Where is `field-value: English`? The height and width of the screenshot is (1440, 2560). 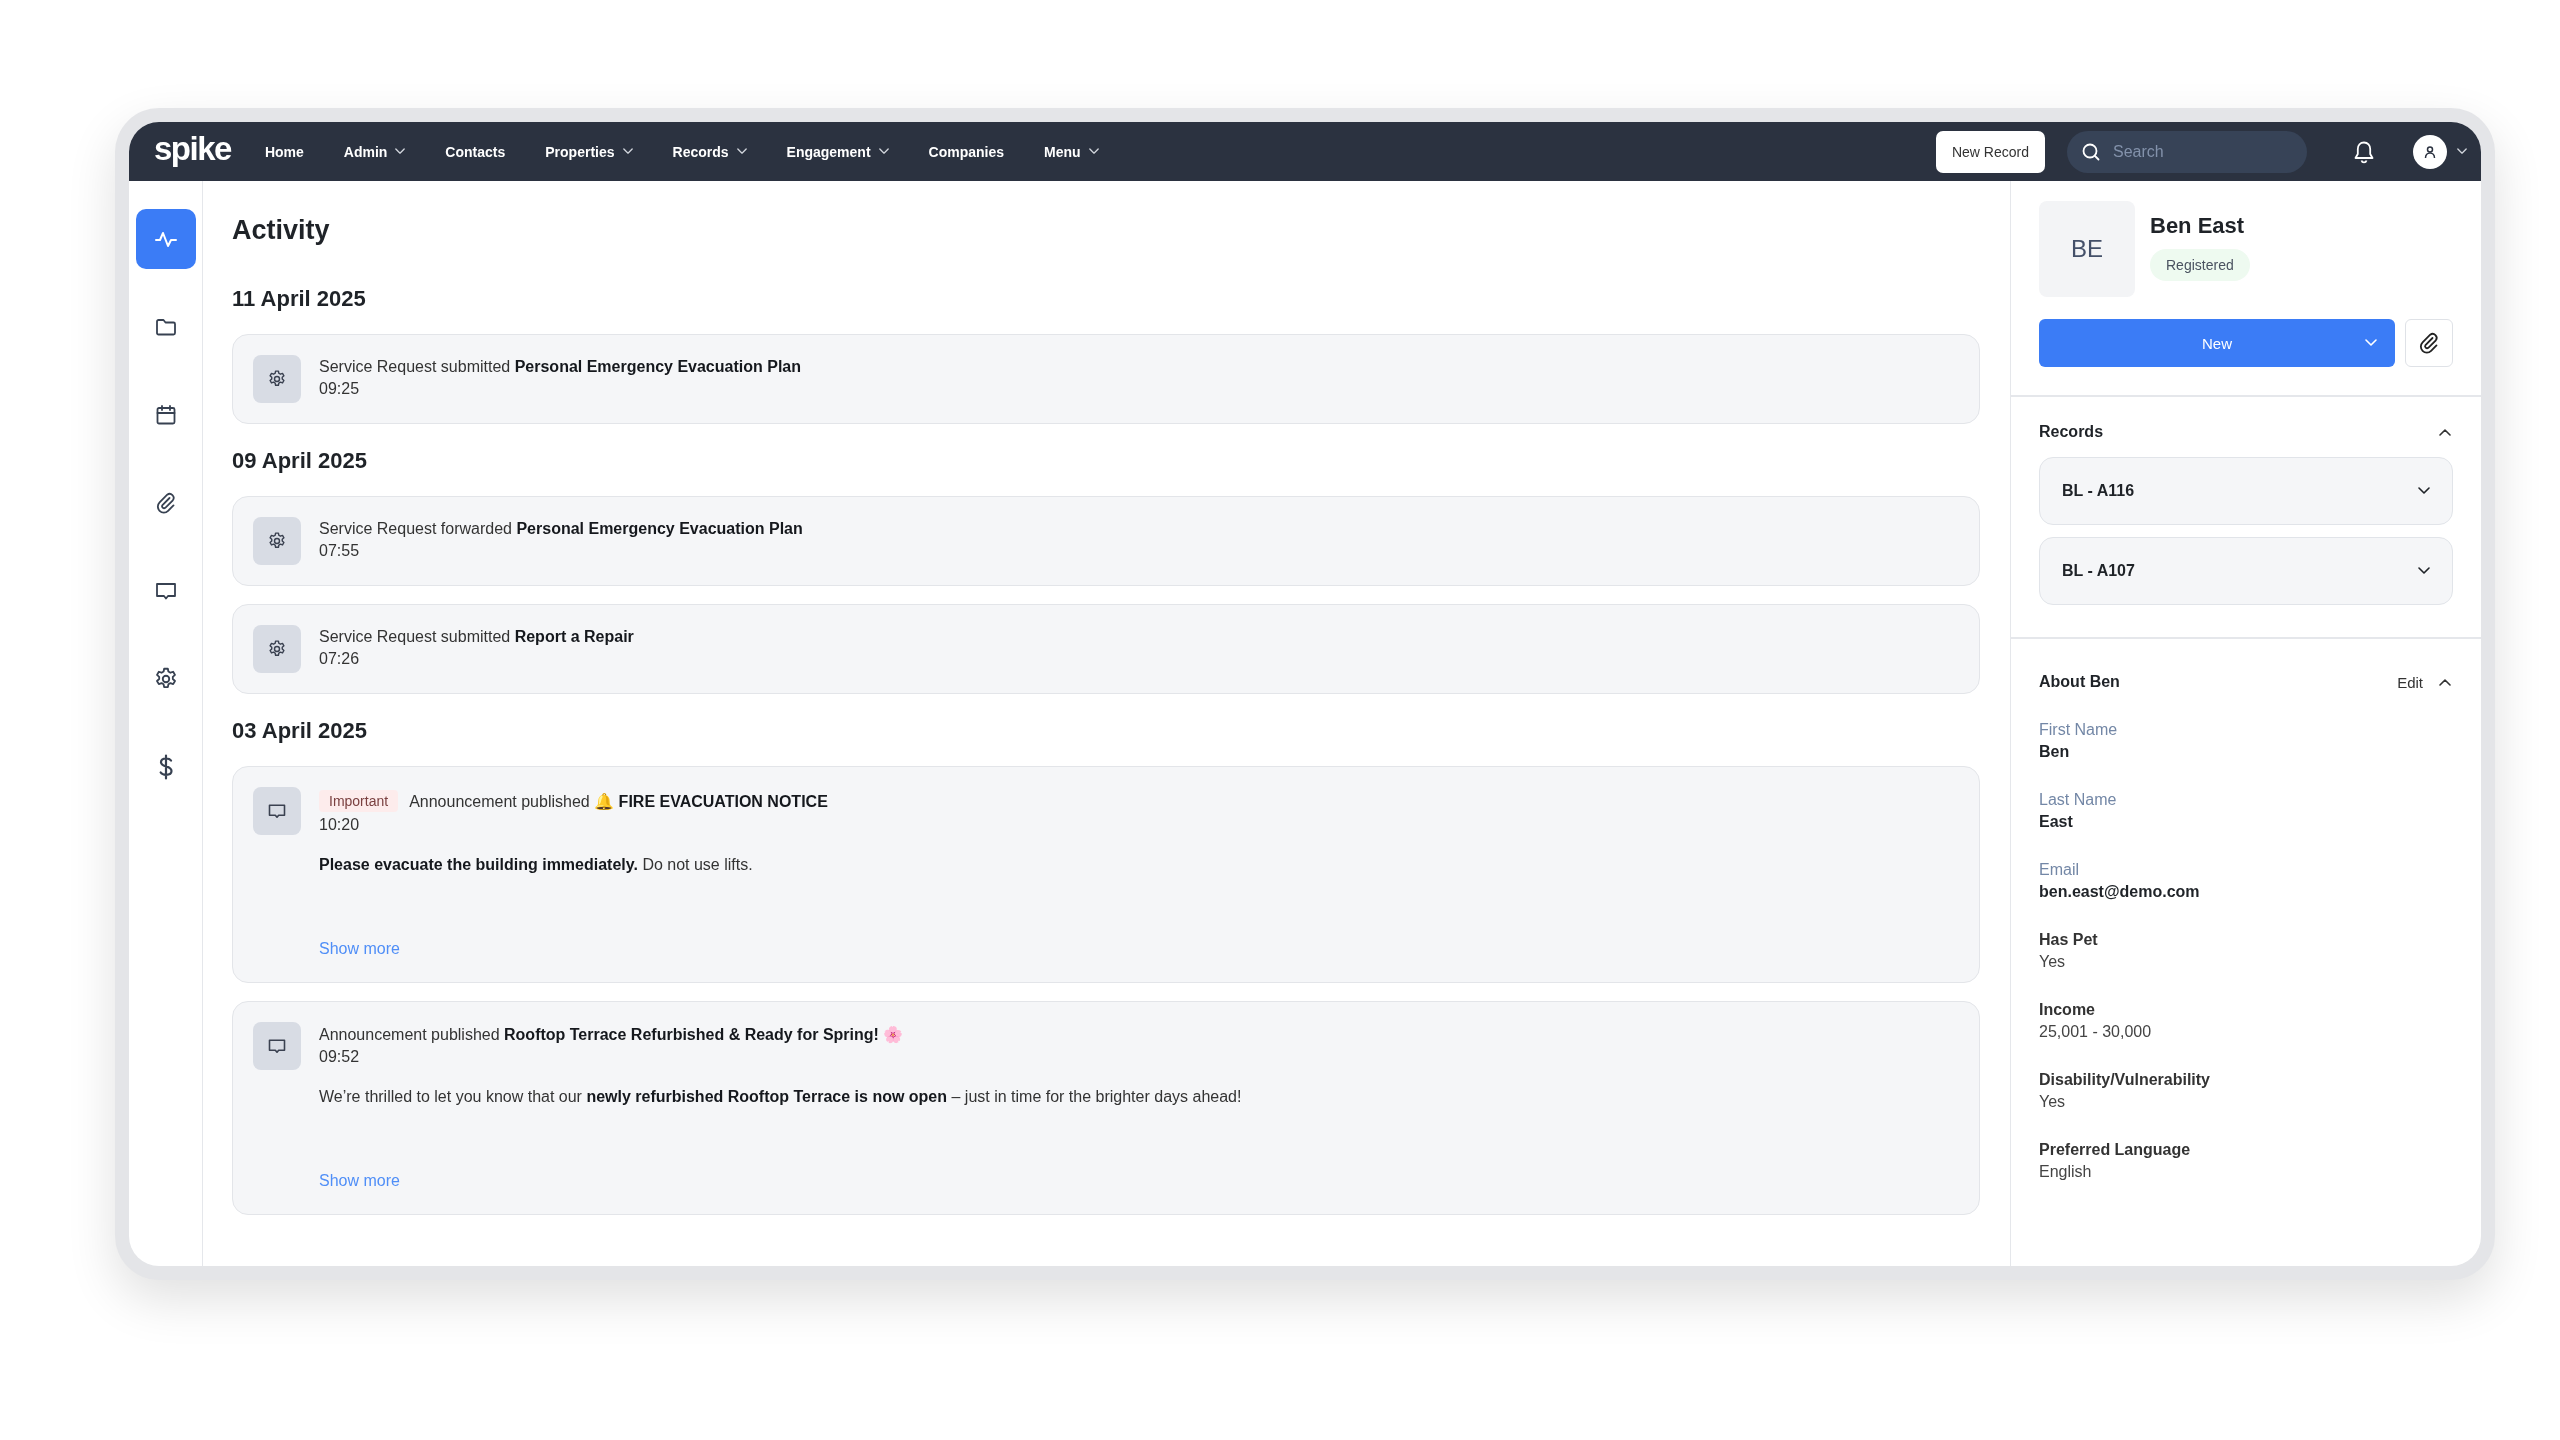 field-value: English is located at coordinates (2066, 1172).